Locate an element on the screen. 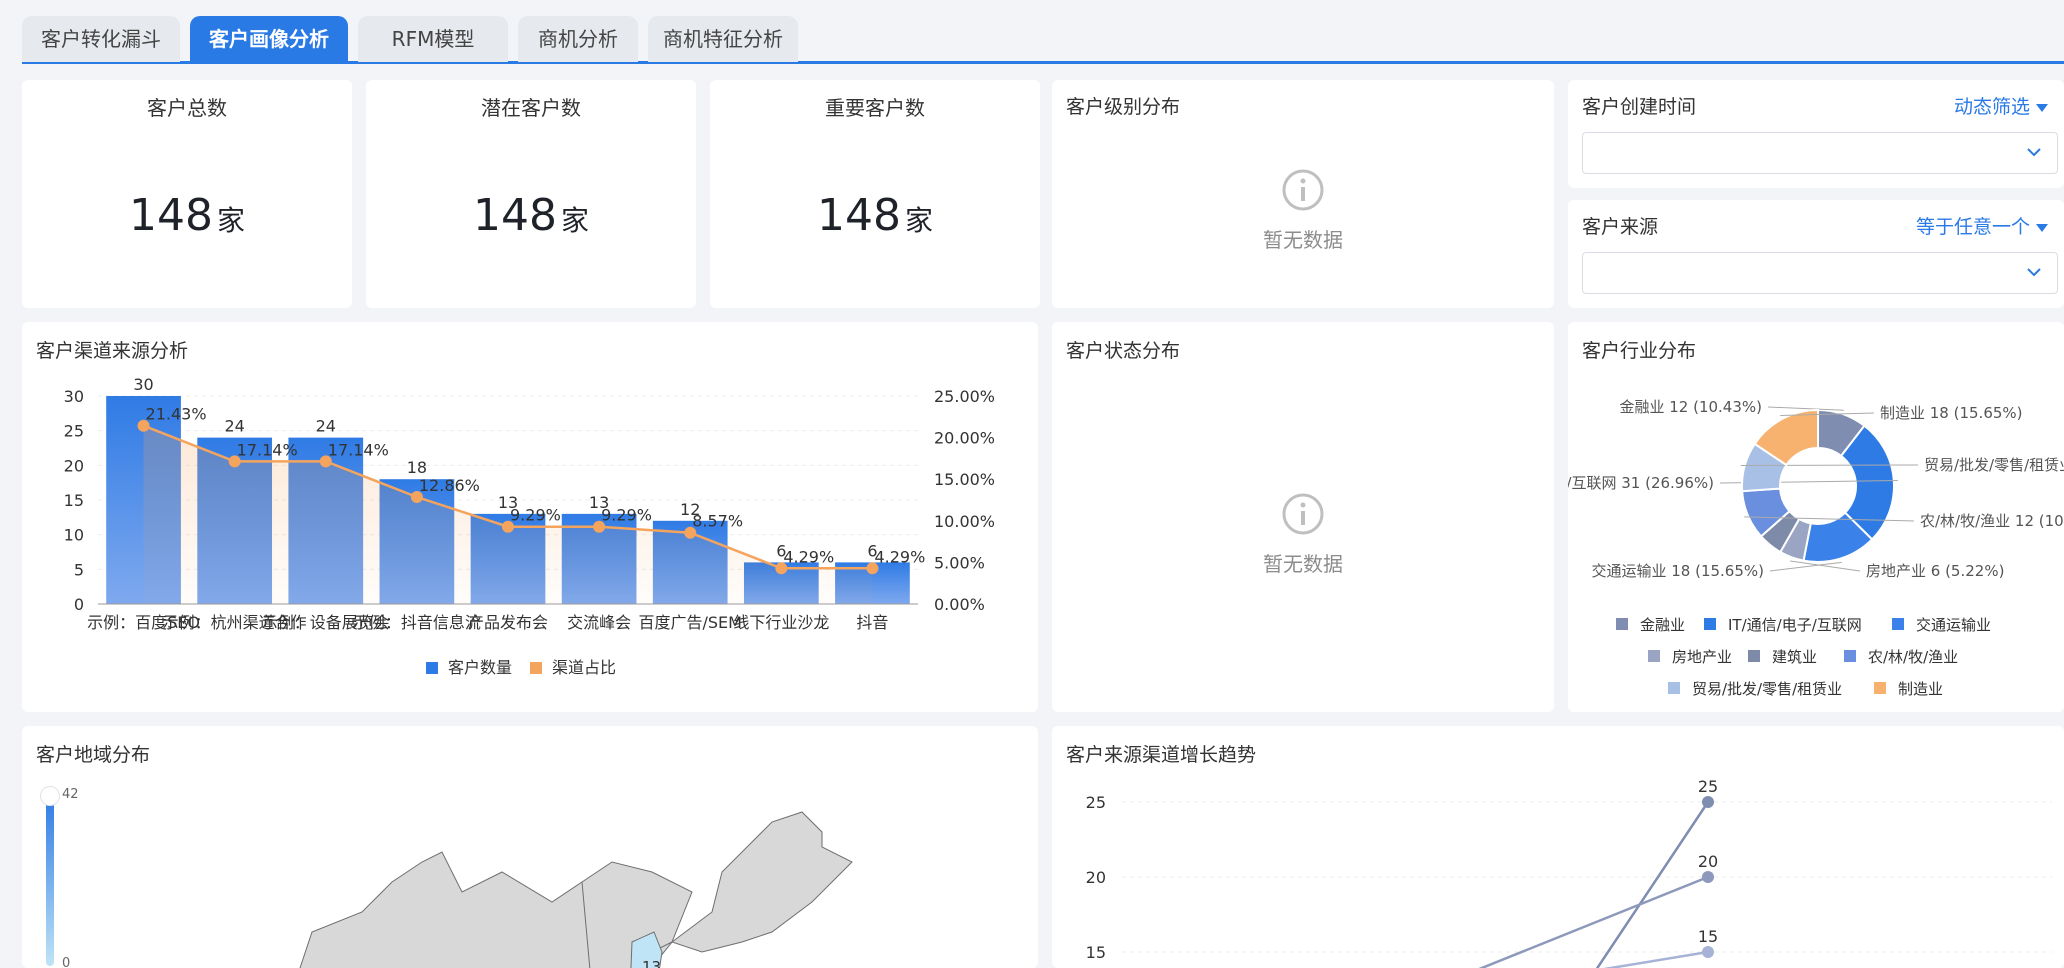 This screenshot has width=2064, height=968. region-scale-bar is located at coordinates (50, 881).